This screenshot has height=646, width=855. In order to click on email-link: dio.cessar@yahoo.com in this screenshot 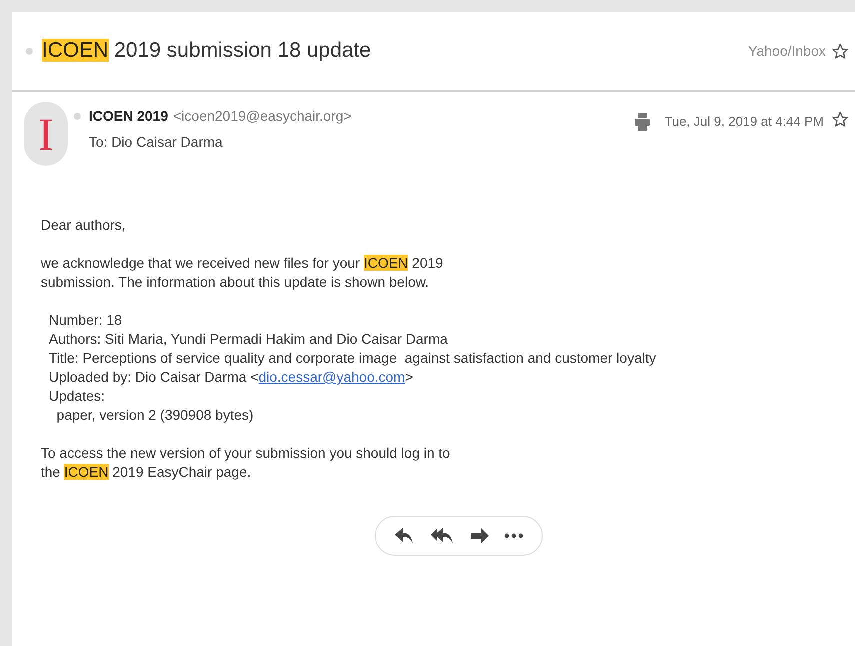, I will do `click(332, 377)`.